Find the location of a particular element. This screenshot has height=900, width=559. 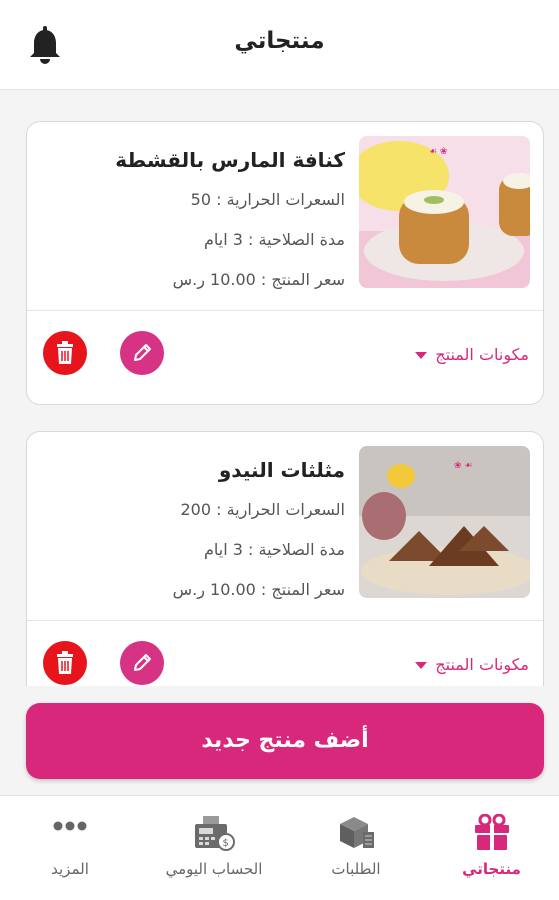

product-calories: السعرات الحرارية : 50 is located at coordinates (267, 199).